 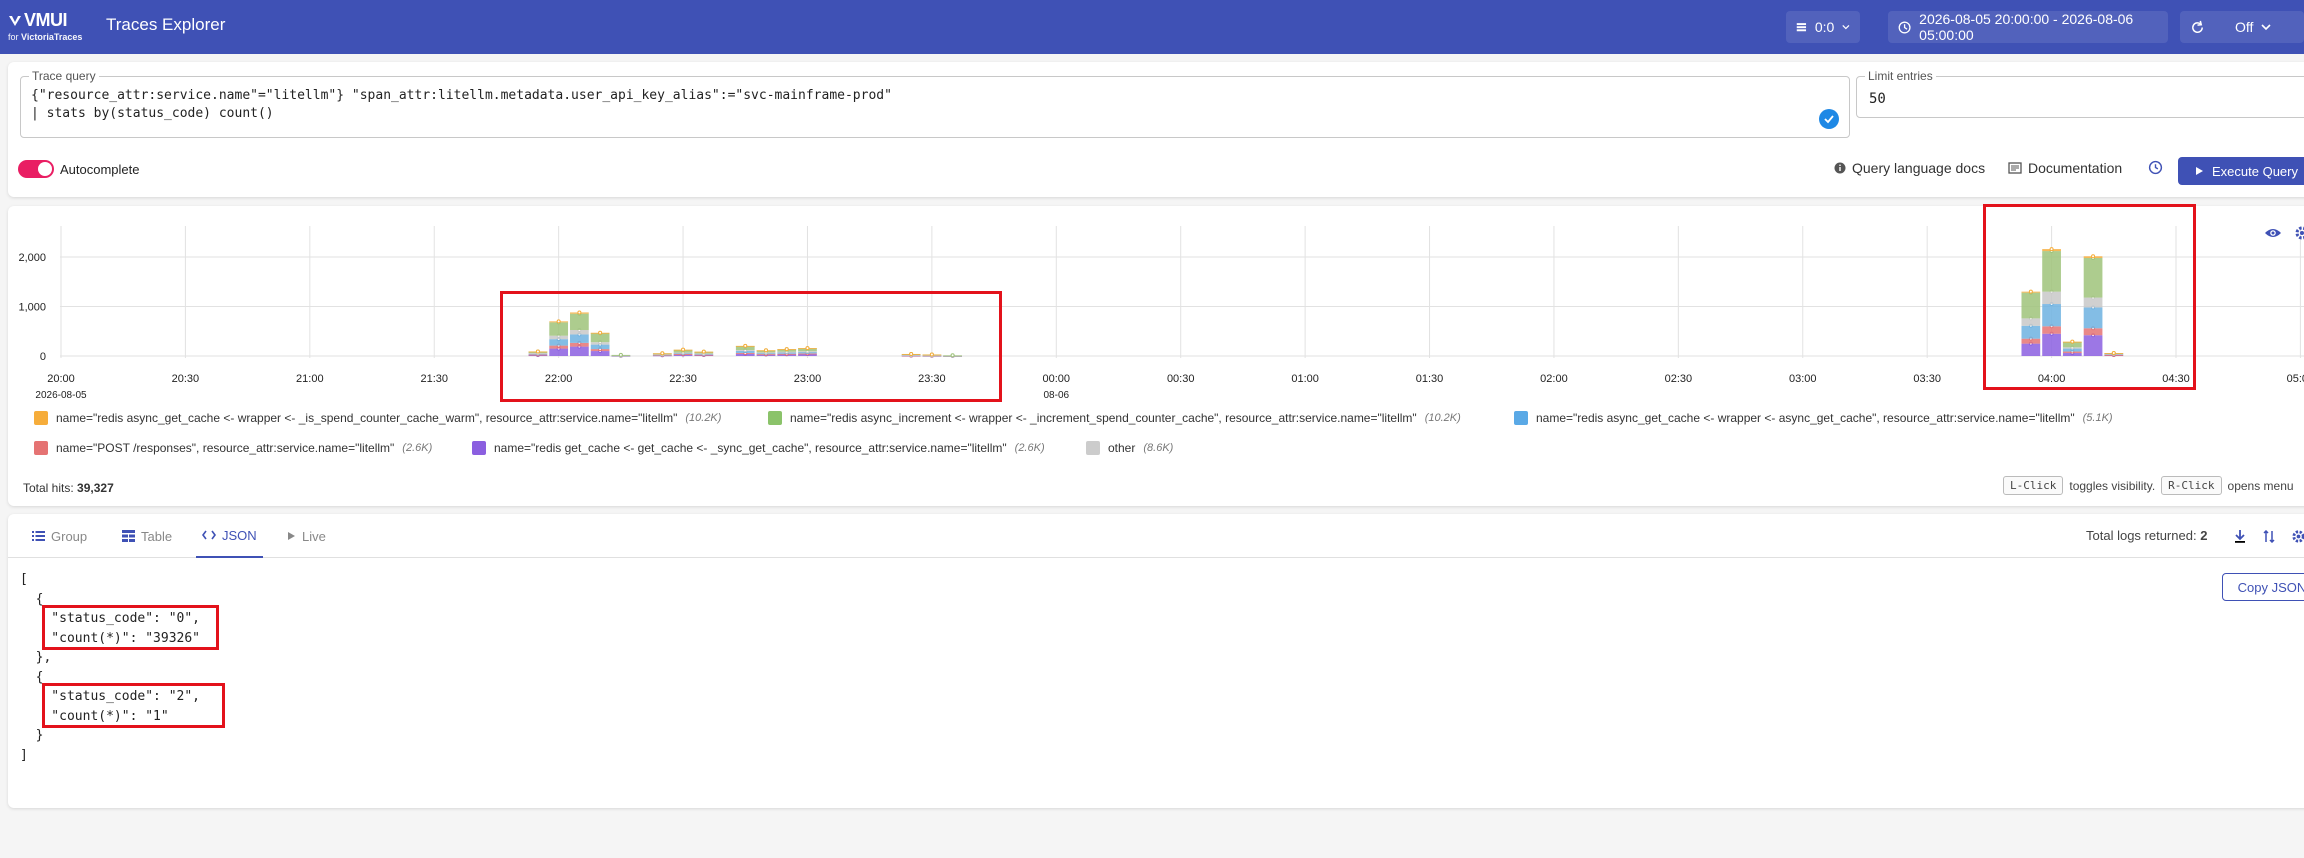 I want to click on x-tick-label: 20:00, so click(x=61, y=379).